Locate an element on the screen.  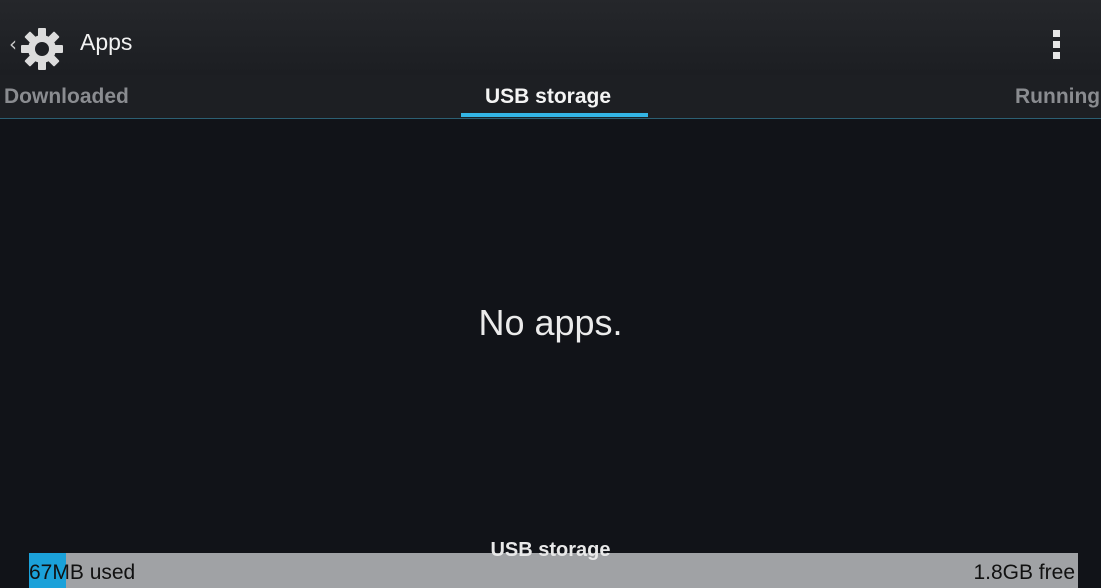
tab-usb-storage: USB storage is located at coordinates (548, 97).